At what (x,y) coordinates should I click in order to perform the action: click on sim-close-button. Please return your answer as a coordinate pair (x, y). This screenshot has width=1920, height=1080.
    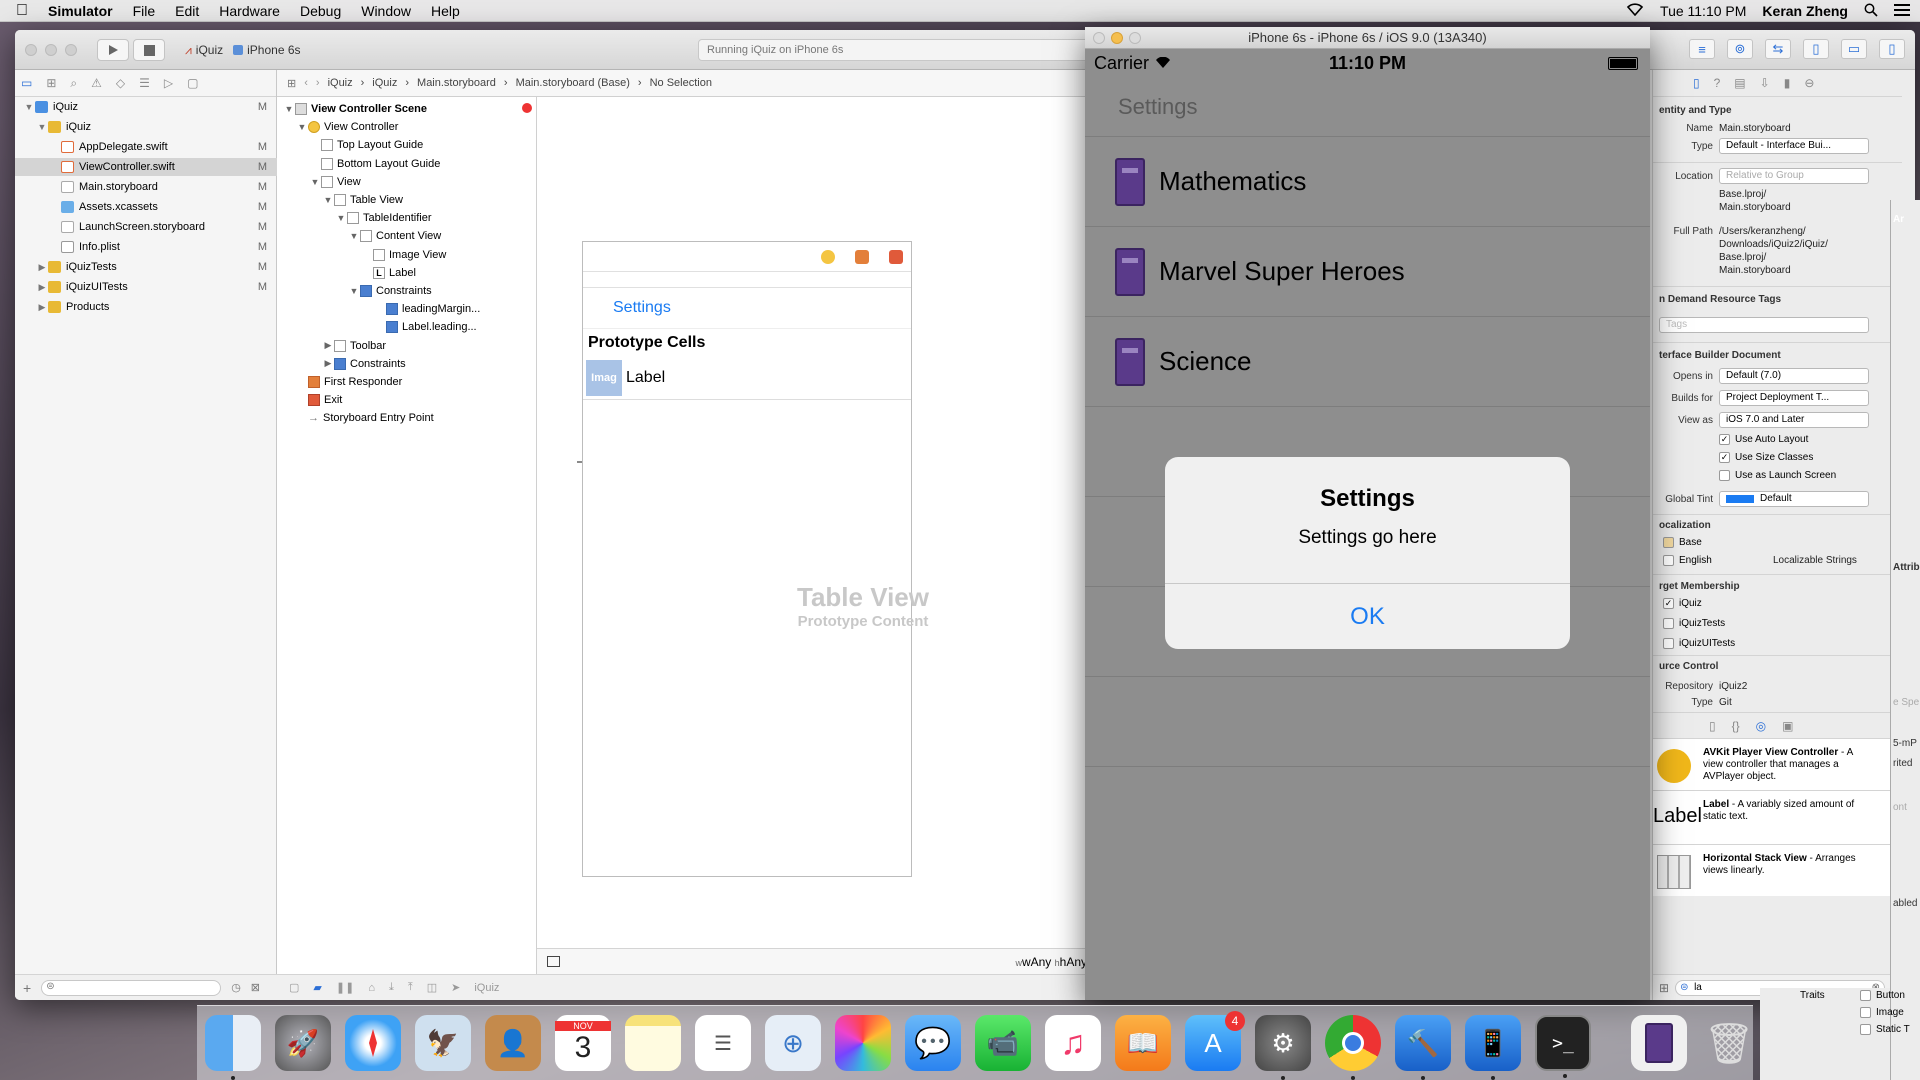
    Looking at the image, I should click on (1099, 38).